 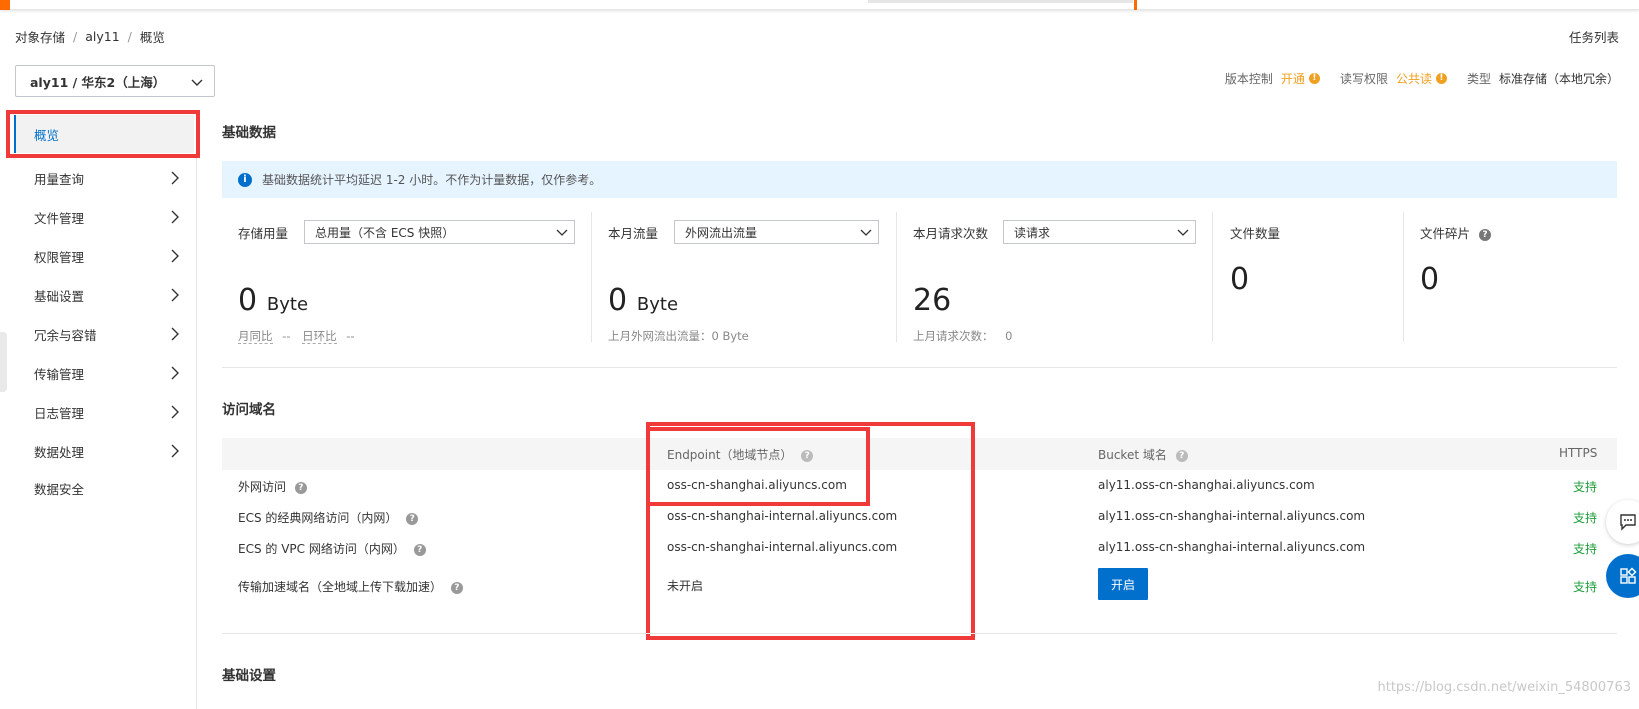 What do you see at coordinates (1314, 78) in the screenshot?
I see `warning-icon: !` at bounding box center [1314, 78].